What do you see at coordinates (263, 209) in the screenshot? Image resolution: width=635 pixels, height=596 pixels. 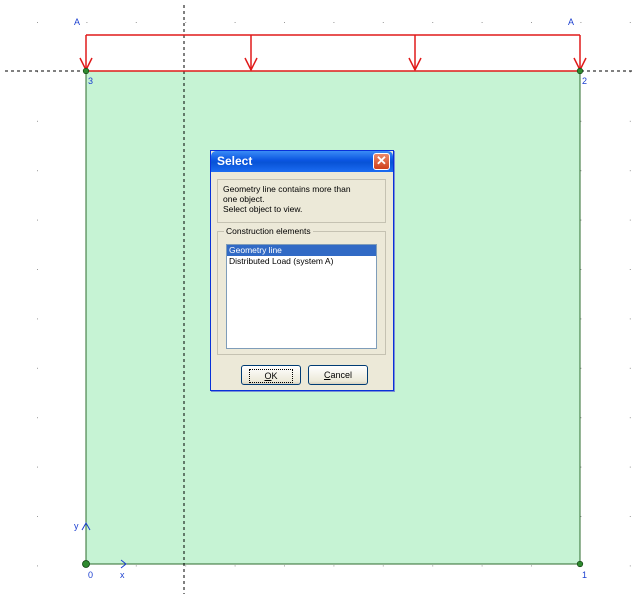 I see `message-line: Select object to view.` at bounding box center [263, 209].